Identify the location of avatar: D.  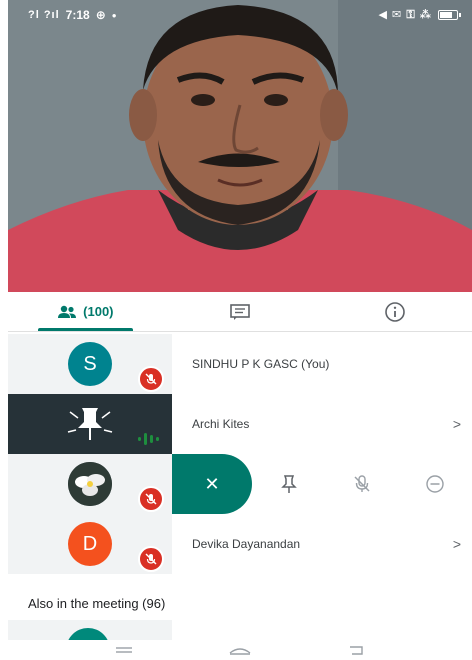
(90, 544).